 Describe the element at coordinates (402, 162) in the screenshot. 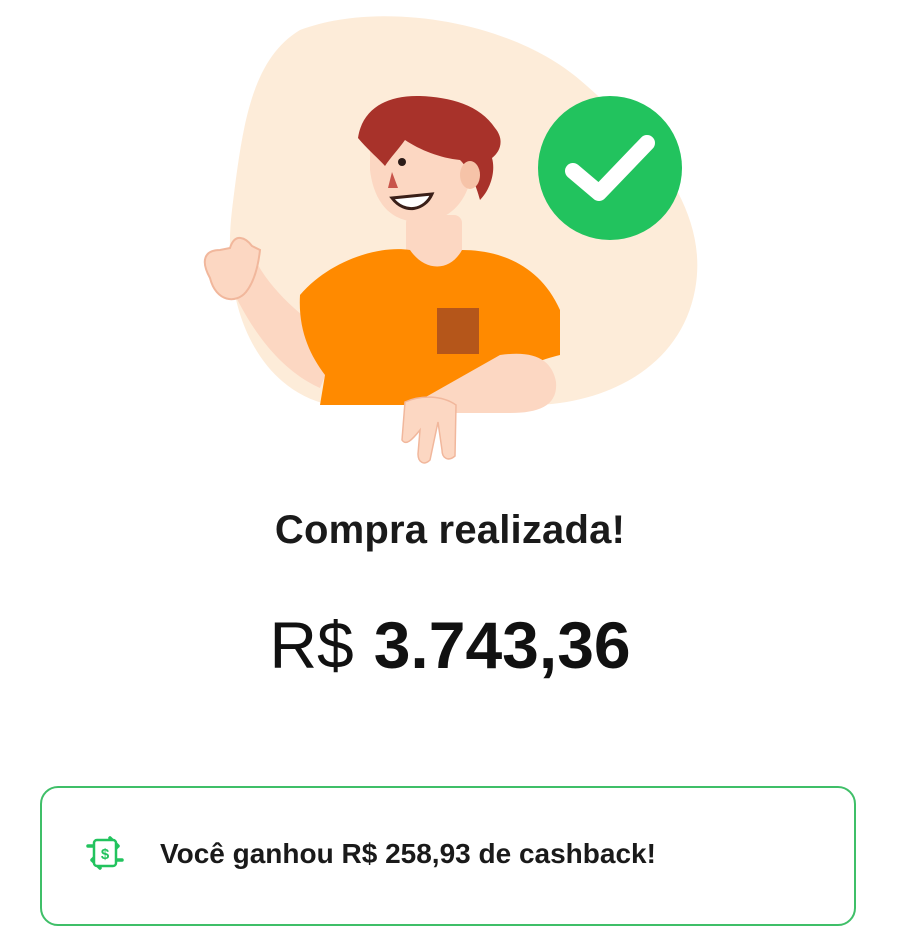

I see `eye` at that location.